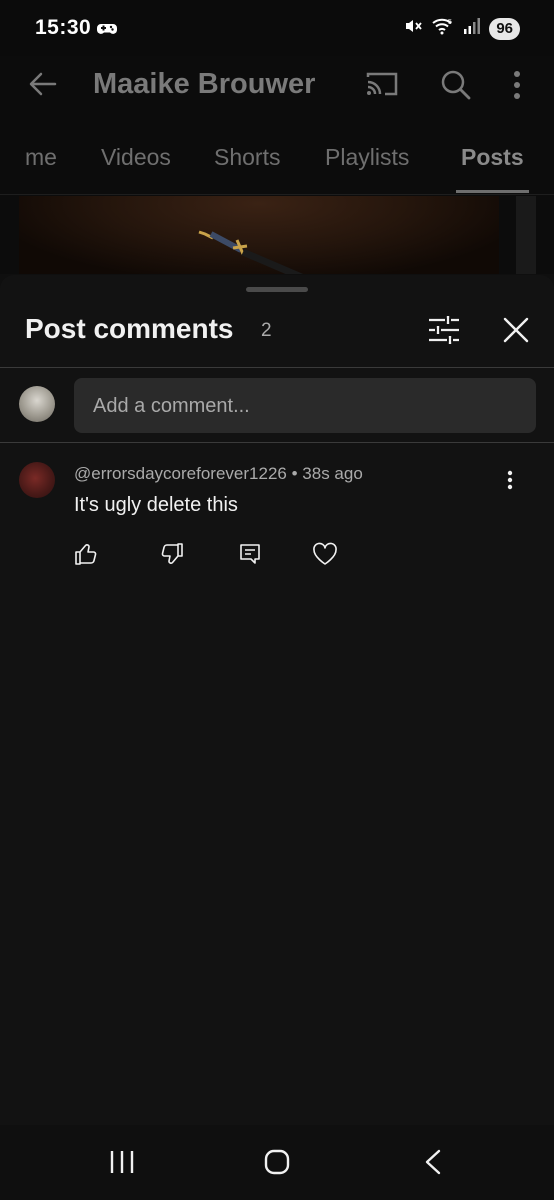 This screenshot has width=554, height=1200. Describe the element at coordinates (526, 235) in the screenshot. I see `next-post-image` at that location.